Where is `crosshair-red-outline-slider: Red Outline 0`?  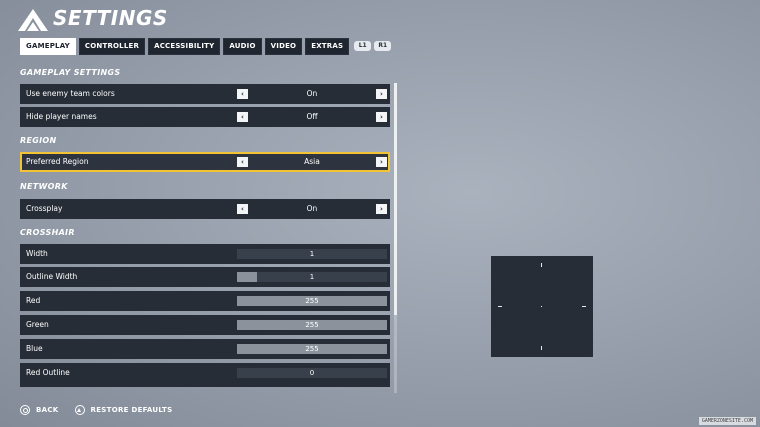
crosshair-red-outline-slider: Red Outline 0 is located at coordinates (205, 375).